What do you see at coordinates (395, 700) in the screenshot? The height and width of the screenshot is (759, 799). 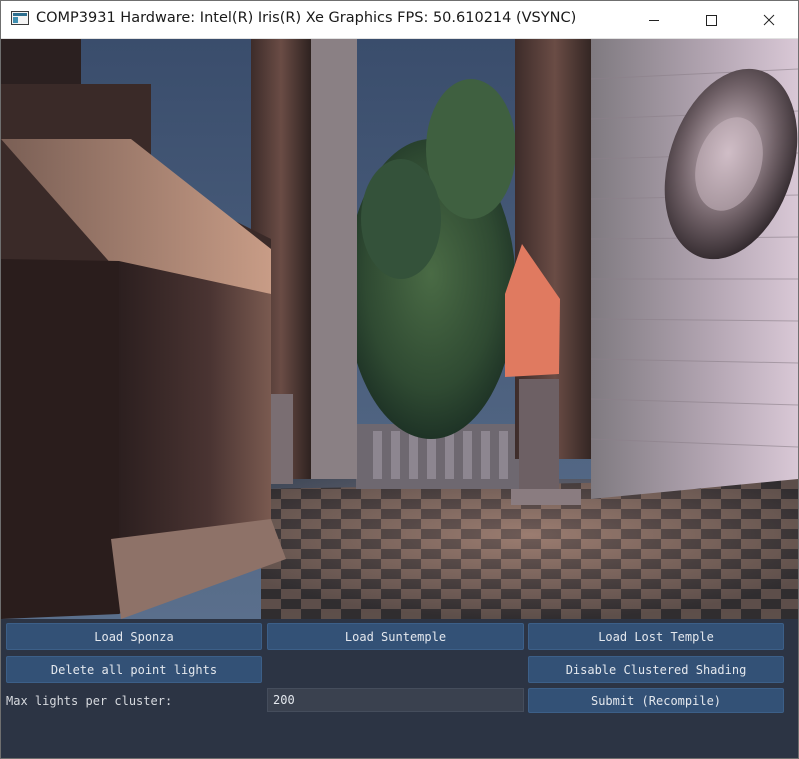 I see `max-lights-input` at bounding box center [395, 700].